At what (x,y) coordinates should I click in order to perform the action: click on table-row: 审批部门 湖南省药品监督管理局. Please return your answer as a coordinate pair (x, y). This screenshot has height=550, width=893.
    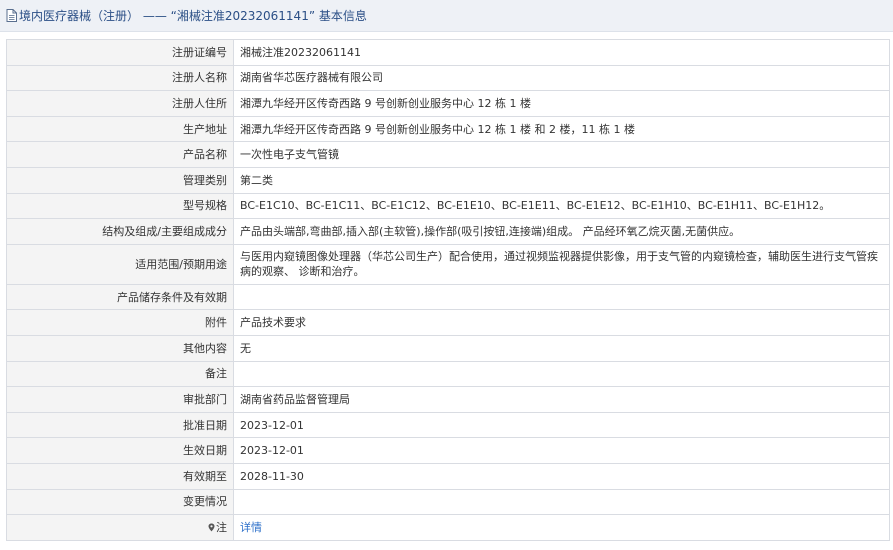
    Looking at the image, I should click on (448, 399).